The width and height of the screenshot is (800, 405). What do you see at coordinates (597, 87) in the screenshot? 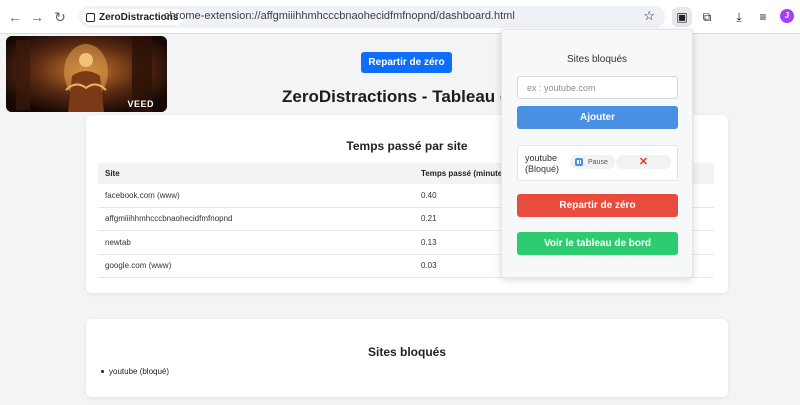
I see `site-input` at bounding box center [597, 87].